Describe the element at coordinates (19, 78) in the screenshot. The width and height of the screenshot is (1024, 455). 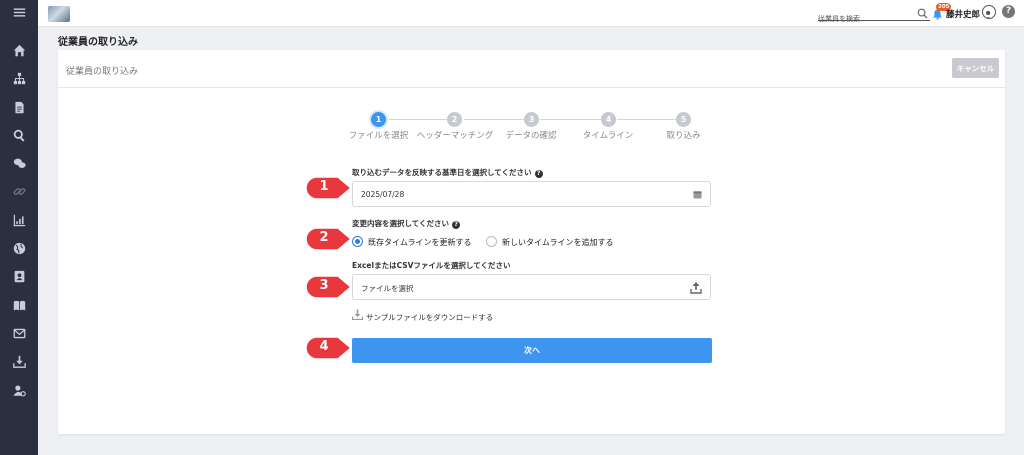
I see `org-chart-icon` at that location.